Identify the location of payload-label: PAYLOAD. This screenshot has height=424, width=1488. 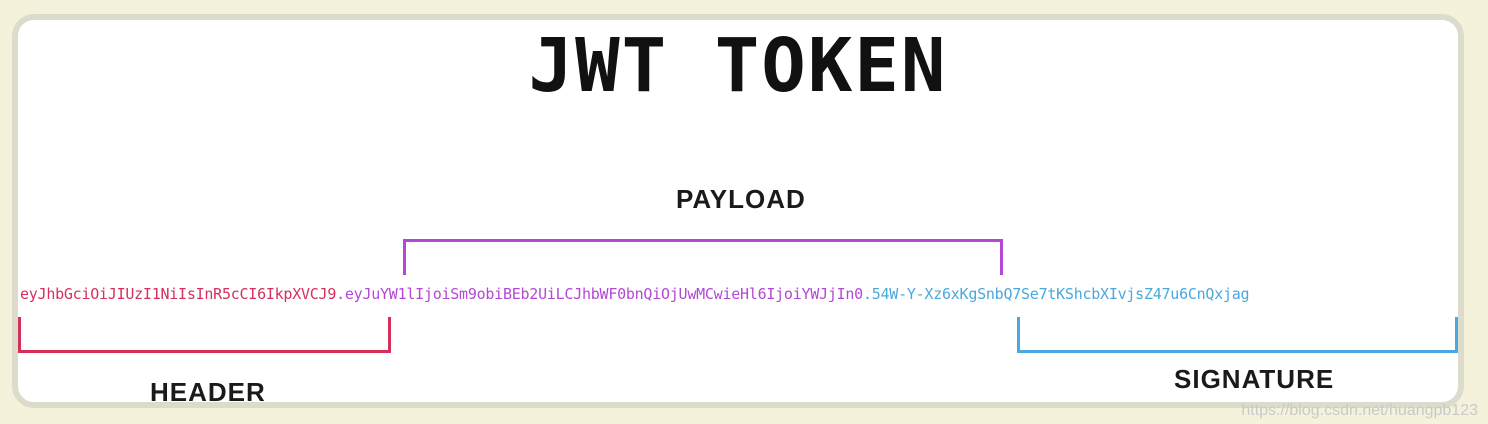
(741, 199).